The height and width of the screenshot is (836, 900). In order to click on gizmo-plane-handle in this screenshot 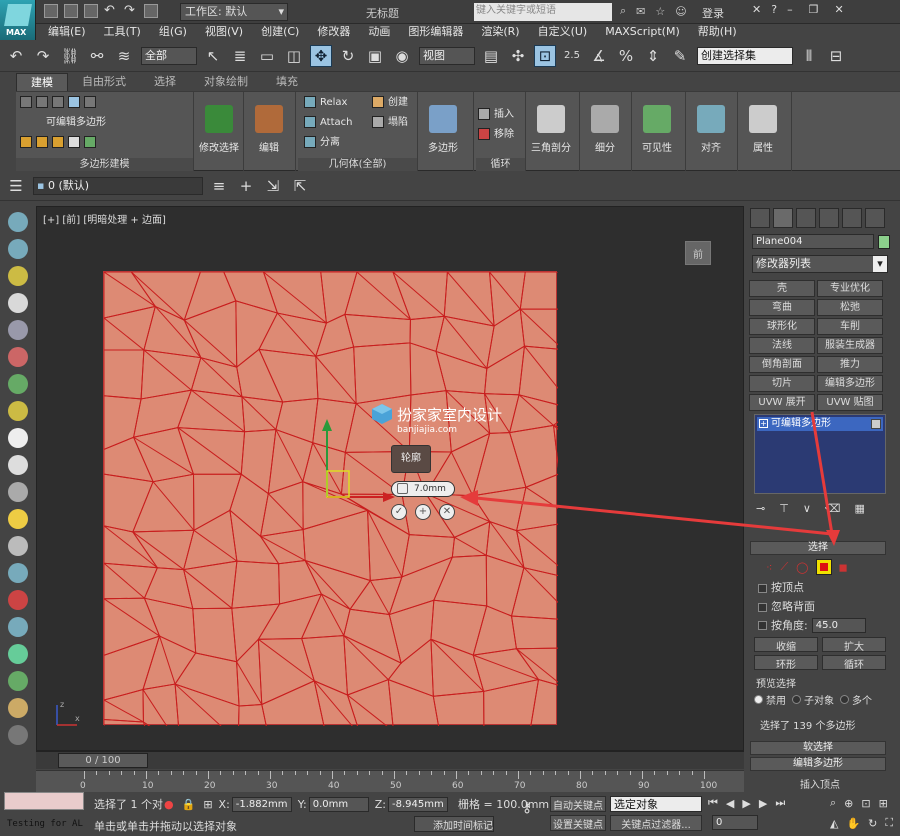, I will do `click(338, 484)`.